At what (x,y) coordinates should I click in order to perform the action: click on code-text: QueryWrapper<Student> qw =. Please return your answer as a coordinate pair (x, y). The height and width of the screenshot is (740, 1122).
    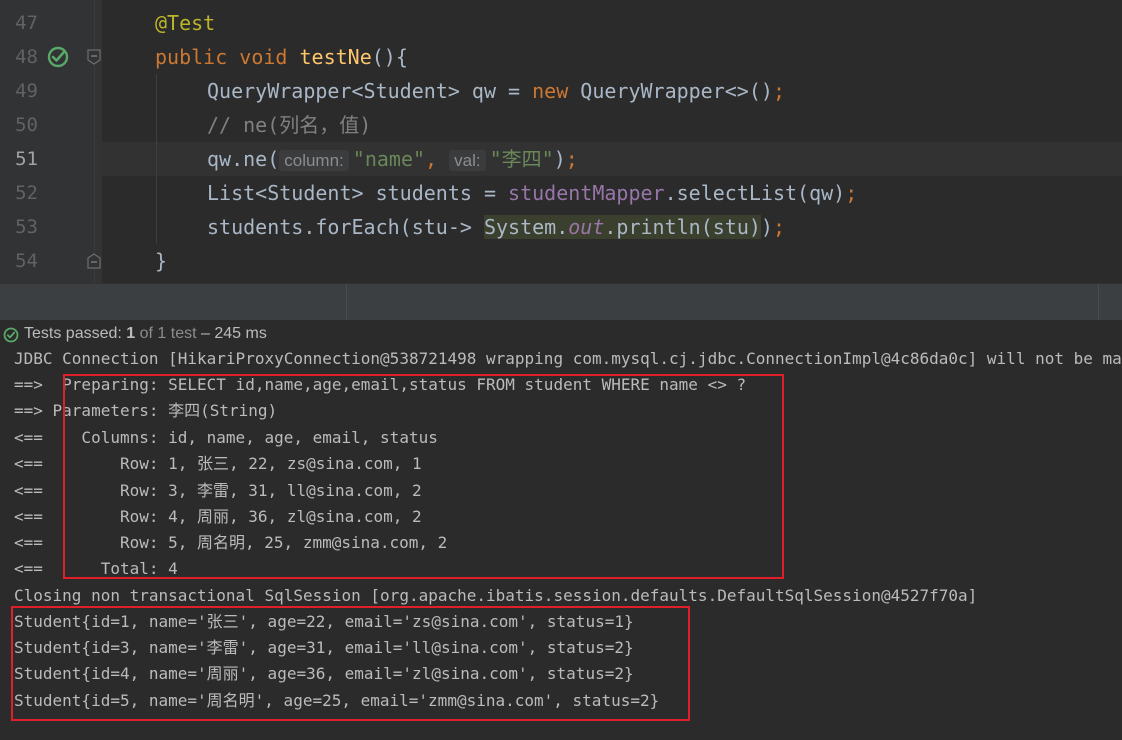
    Looking at the image, I should click on (370, 91).